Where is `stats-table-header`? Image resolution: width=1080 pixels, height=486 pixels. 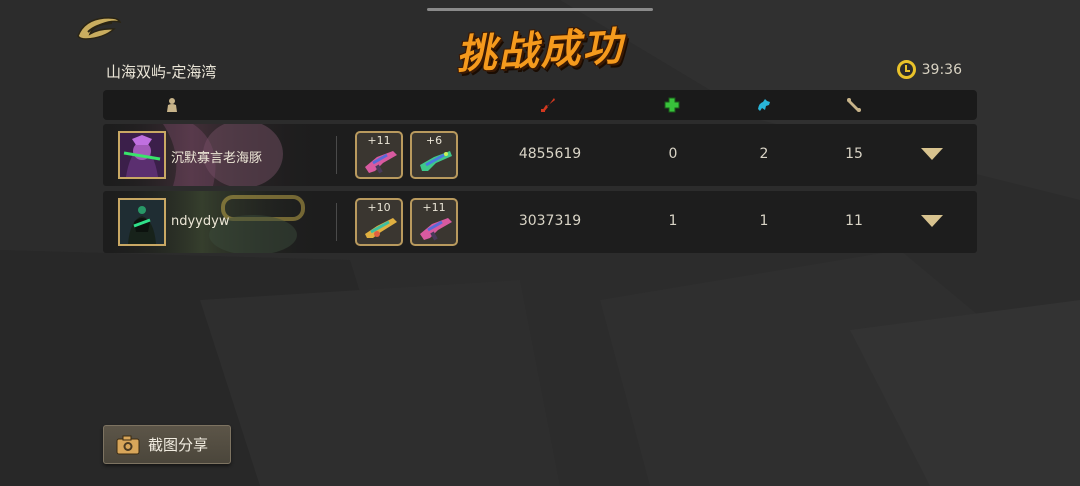 stats-table-header is located at coordinates (540, 105).